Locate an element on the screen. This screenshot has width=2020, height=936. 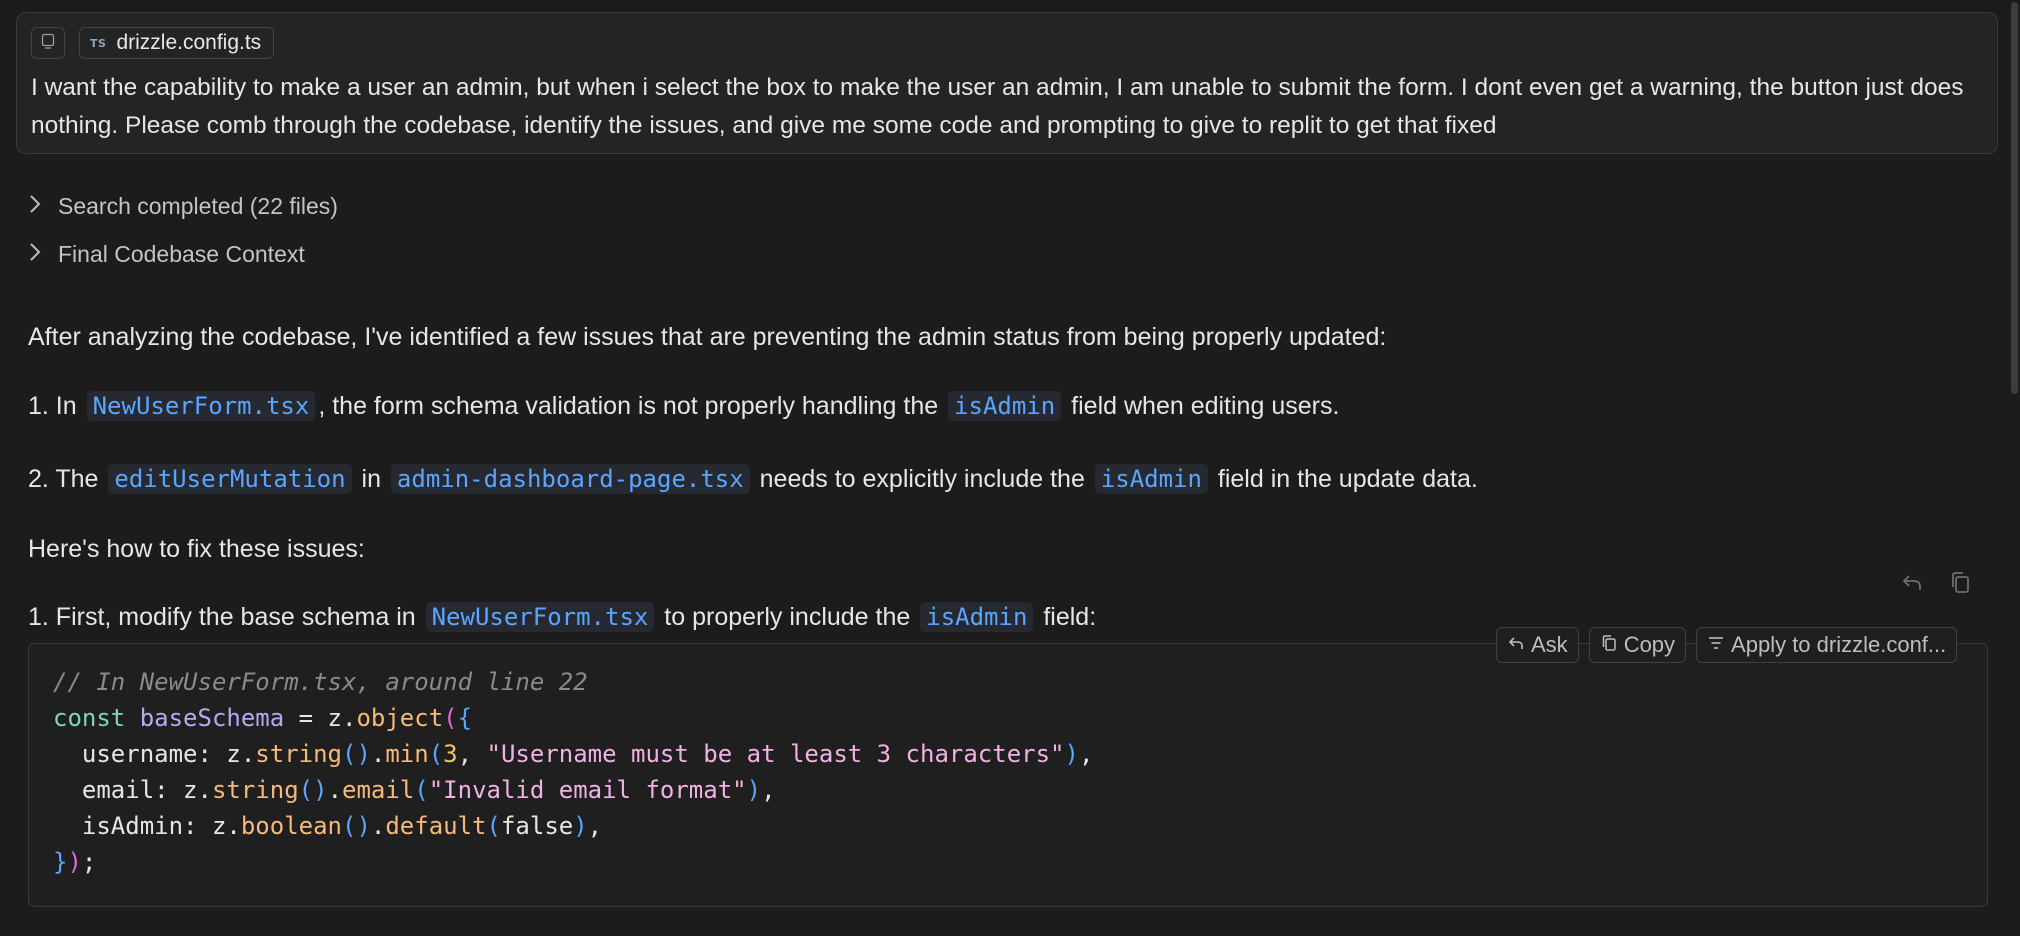
code-number: 3 is located at coordinates (450, 754).